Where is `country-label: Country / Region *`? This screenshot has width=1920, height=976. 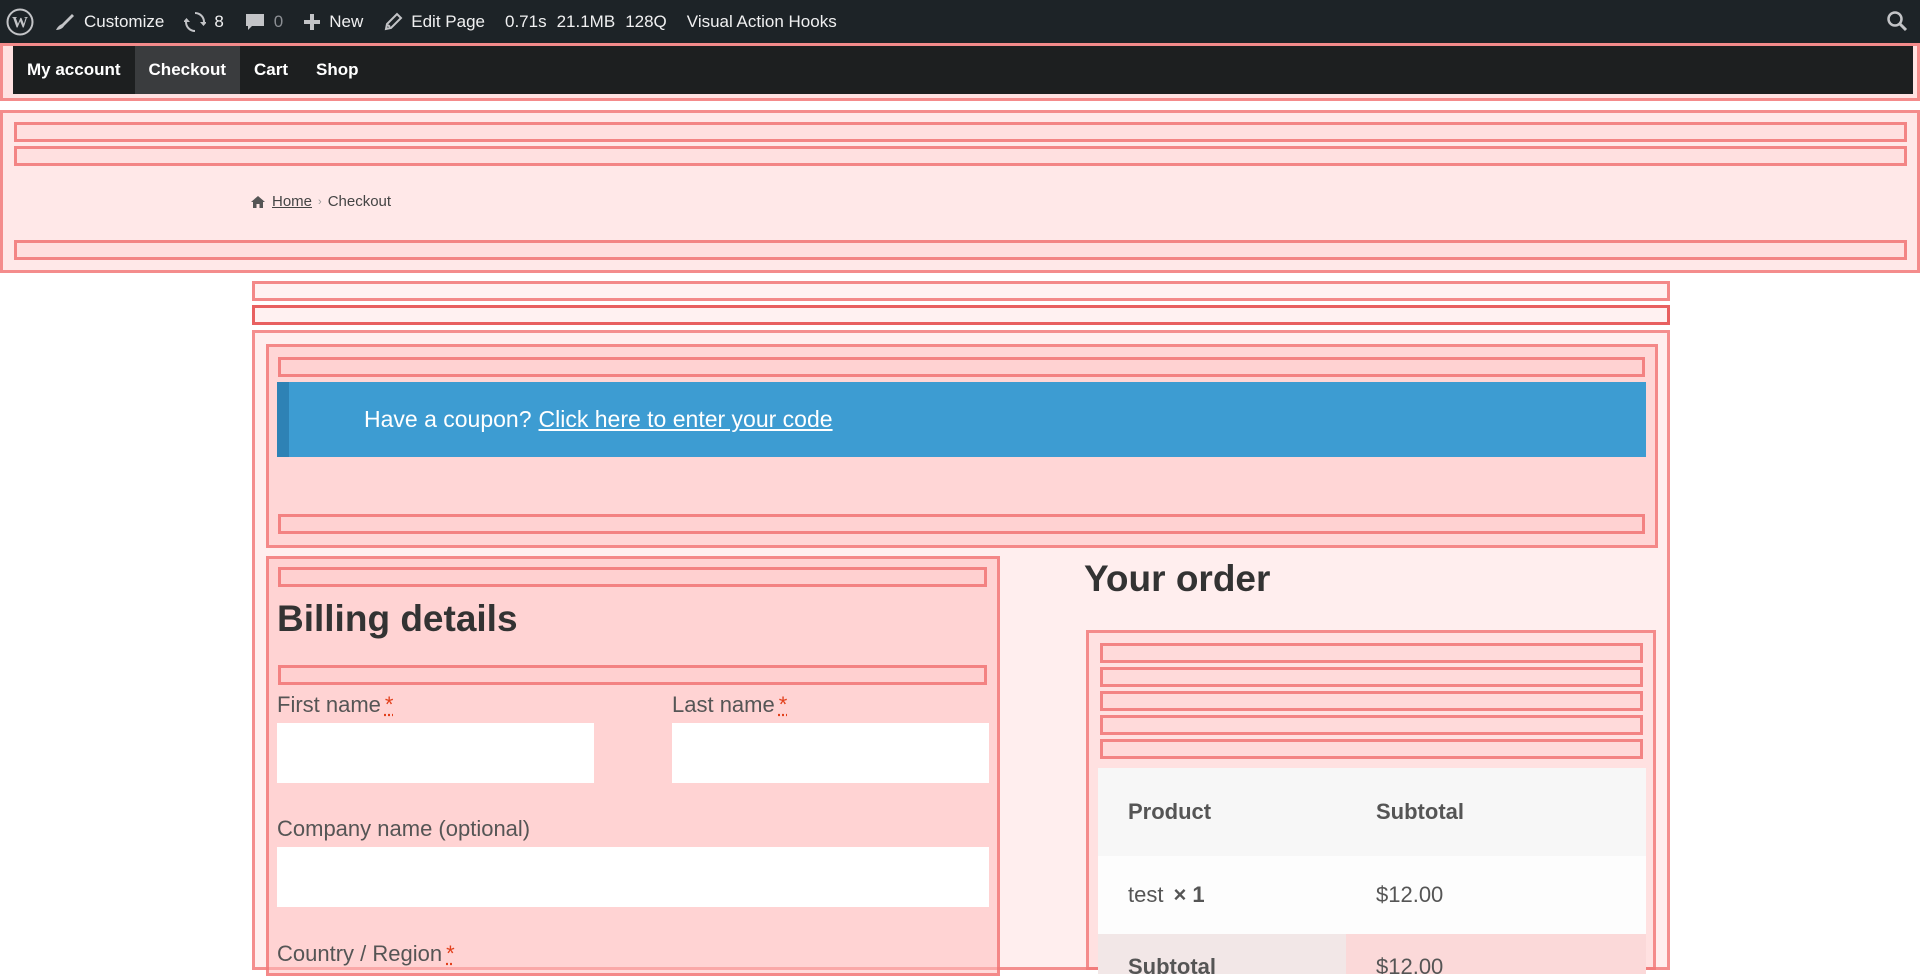 country-label: Country / Region * is located at coordinates (366, 954).